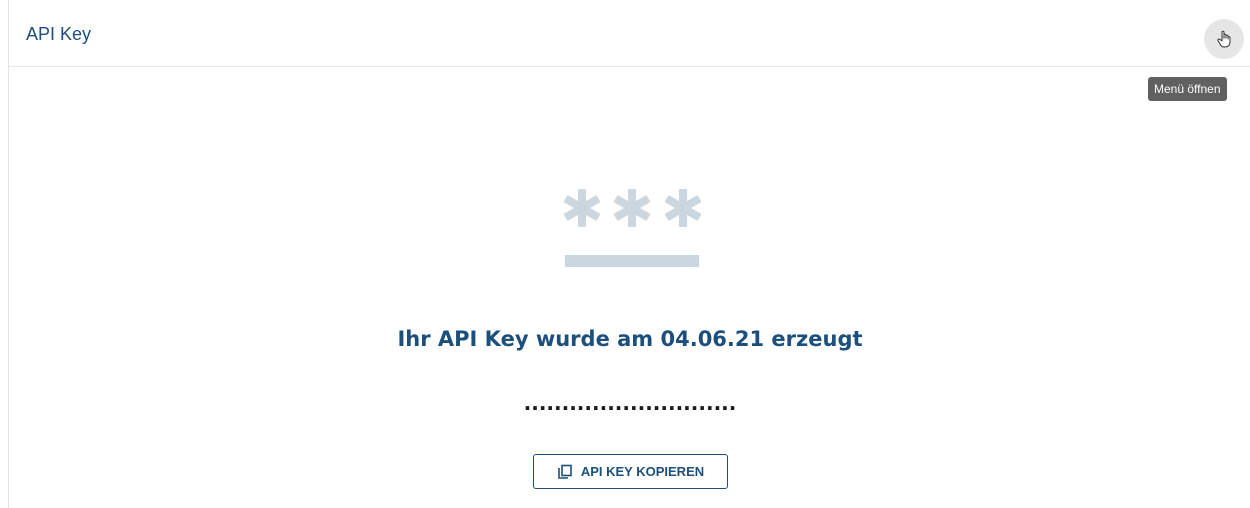 The image size is (1250, 508). Describe the element at coordinates (632, 228) in the screenshot. I see `password-asterisks-icon` at that location.